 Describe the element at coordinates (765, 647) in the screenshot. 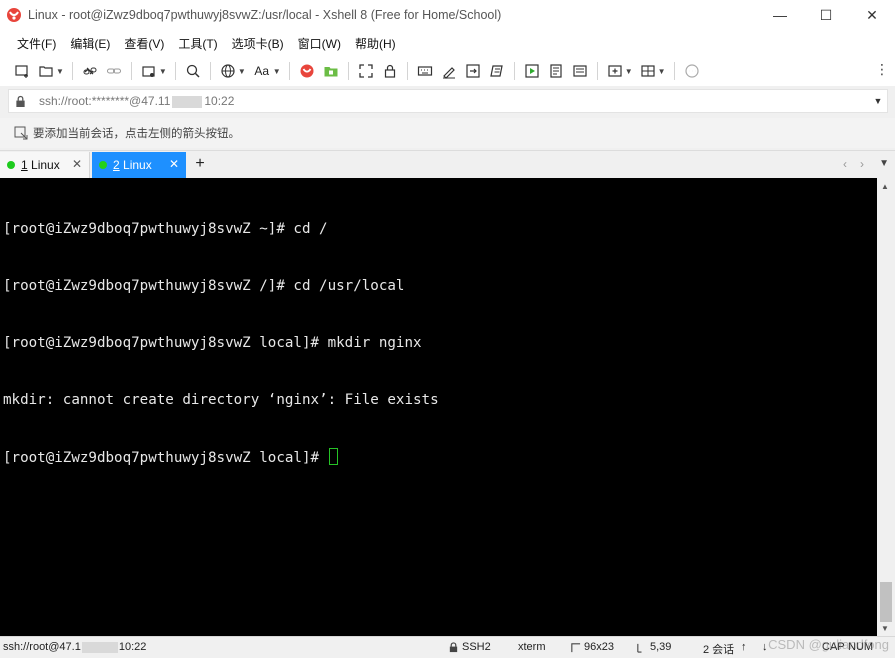

I see `status-sessions-down-icon: ↓` at that location.